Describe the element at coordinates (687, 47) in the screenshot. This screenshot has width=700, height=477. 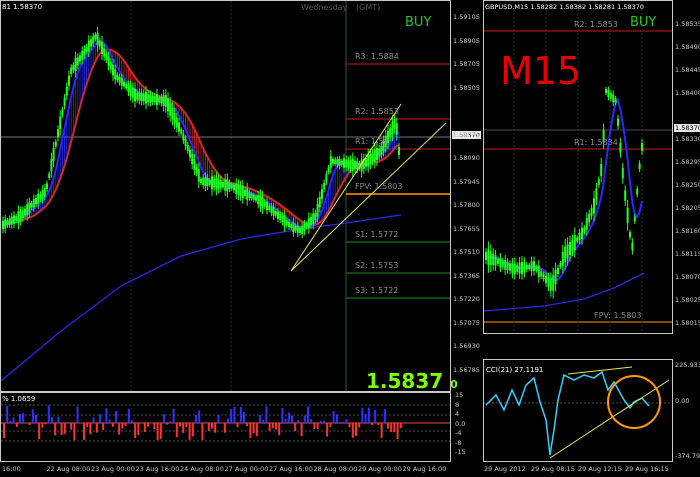
I see `price-tick: 1.58490` at that location.